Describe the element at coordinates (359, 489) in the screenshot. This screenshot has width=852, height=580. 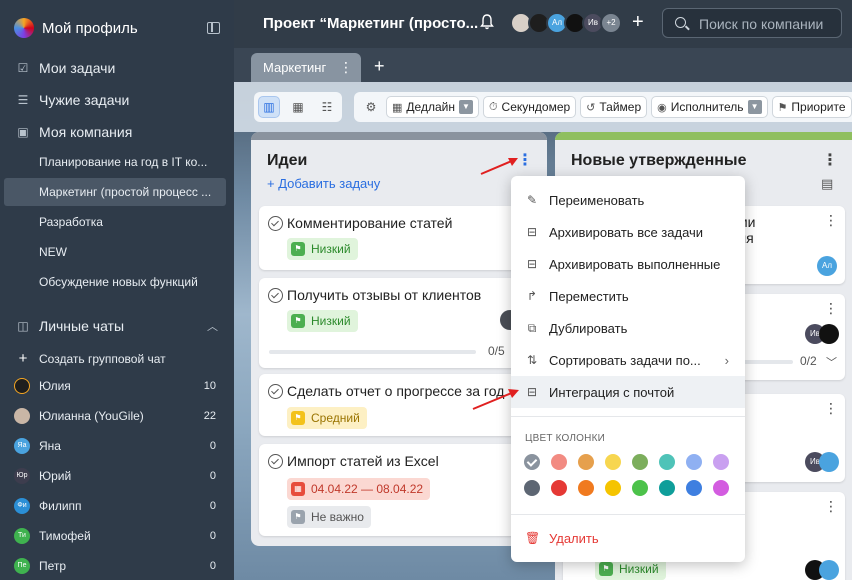
I see `deadline-badge: ▦ 04.04.22 — 08.04.22` at that location.